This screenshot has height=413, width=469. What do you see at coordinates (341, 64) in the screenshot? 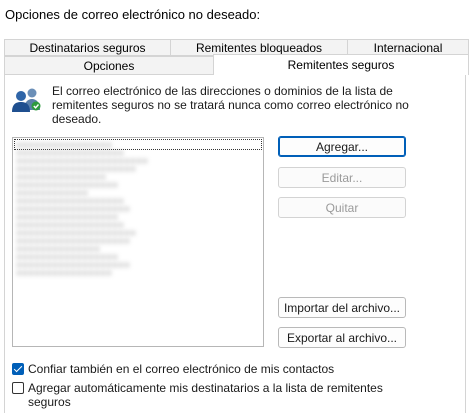
I see `tab-remitentes-seguros: Remitentes seguros` at bounding box center [341, 64].